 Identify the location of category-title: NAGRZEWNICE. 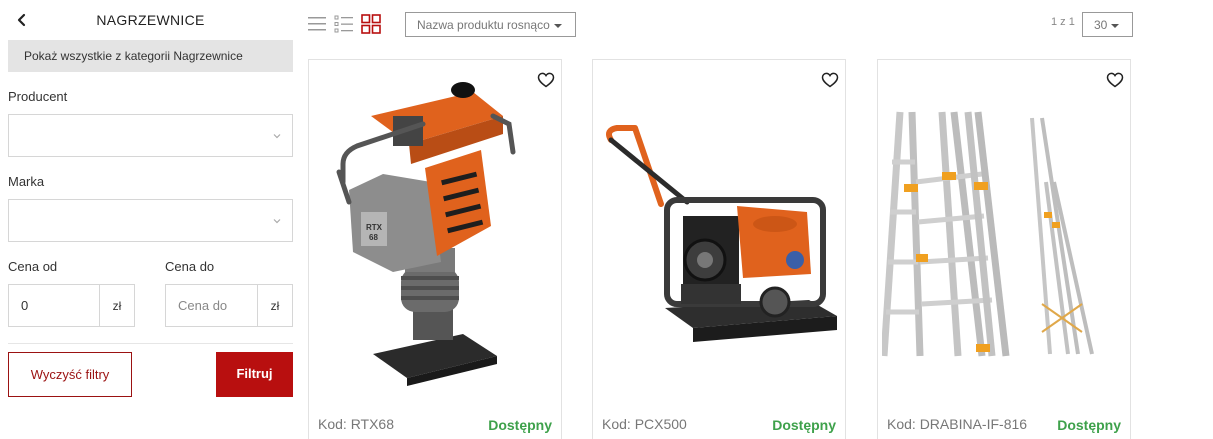
(150, 20).